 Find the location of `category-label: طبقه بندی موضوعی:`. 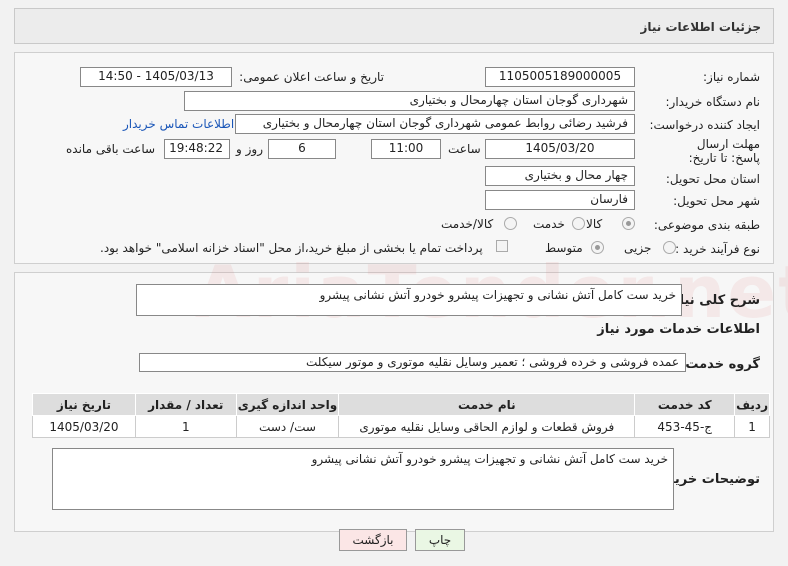

category-label: طبقه بندی موضوعی: is located at coordinates (706, 225).